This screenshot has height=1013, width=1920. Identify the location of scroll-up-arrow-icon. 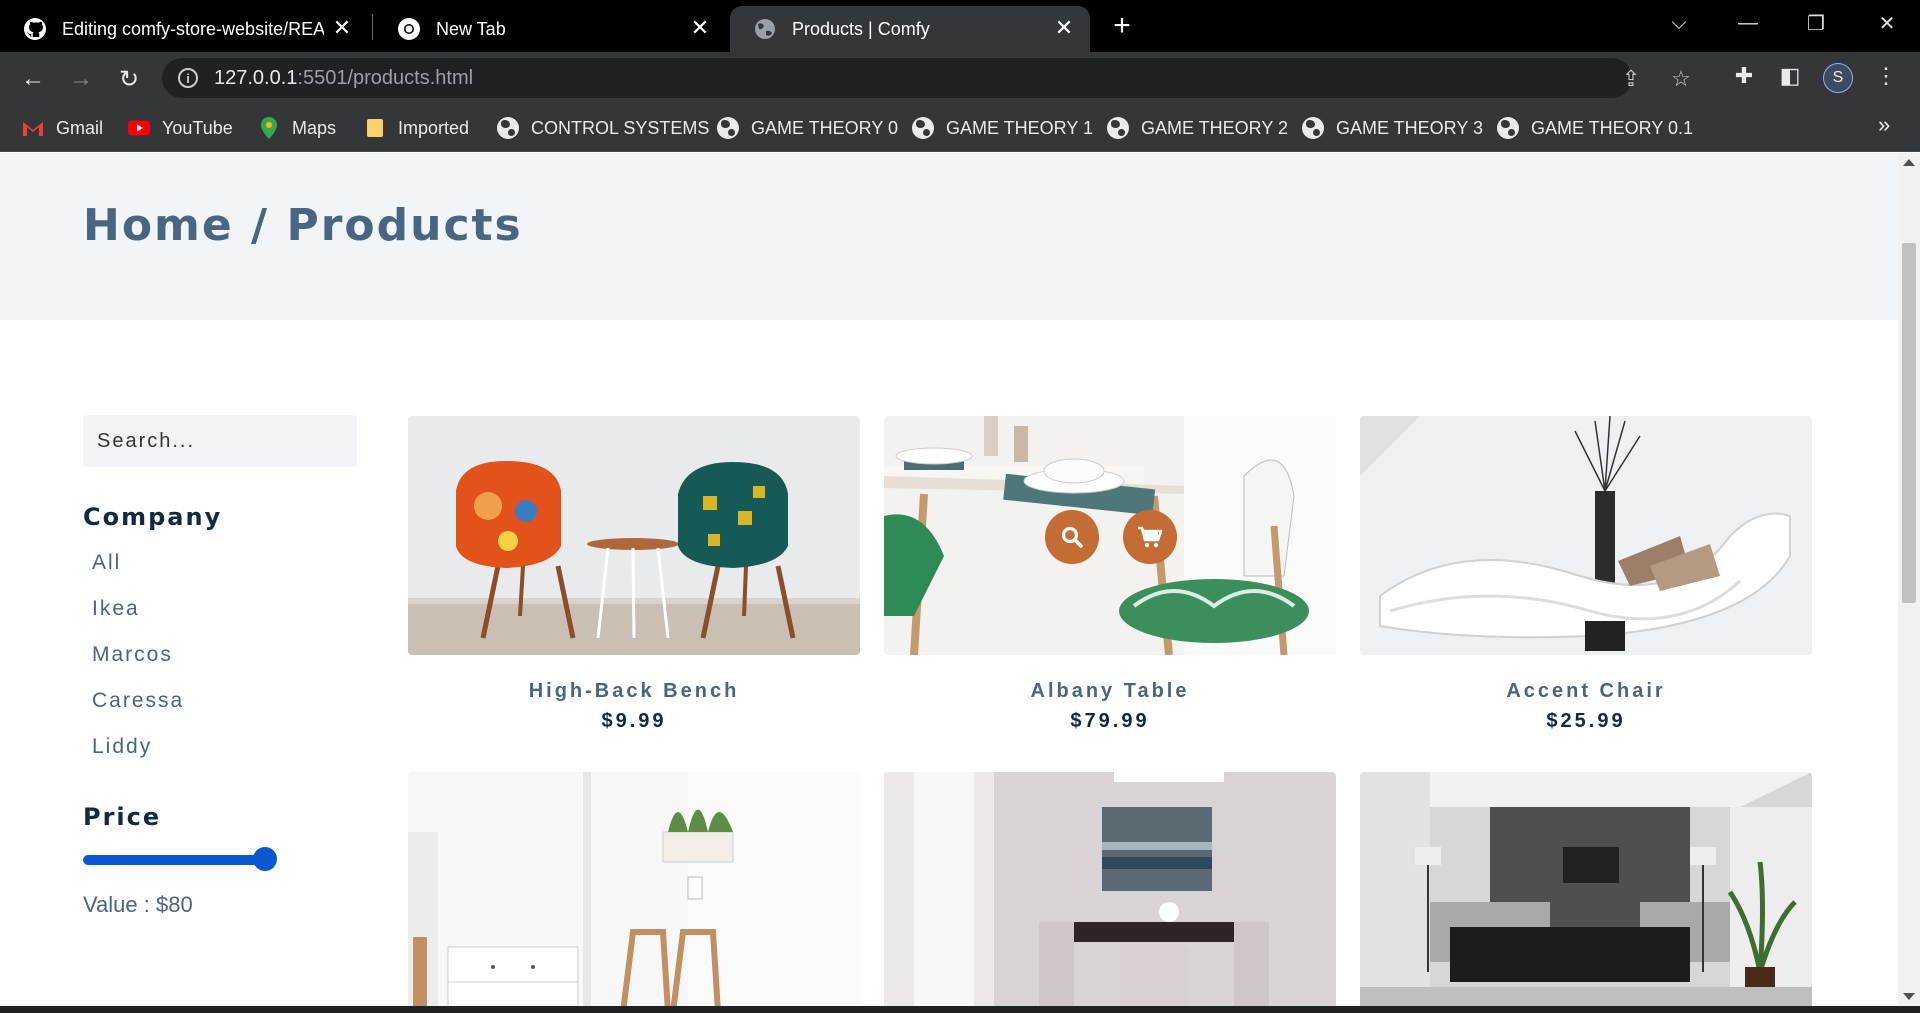
(1909, 162).